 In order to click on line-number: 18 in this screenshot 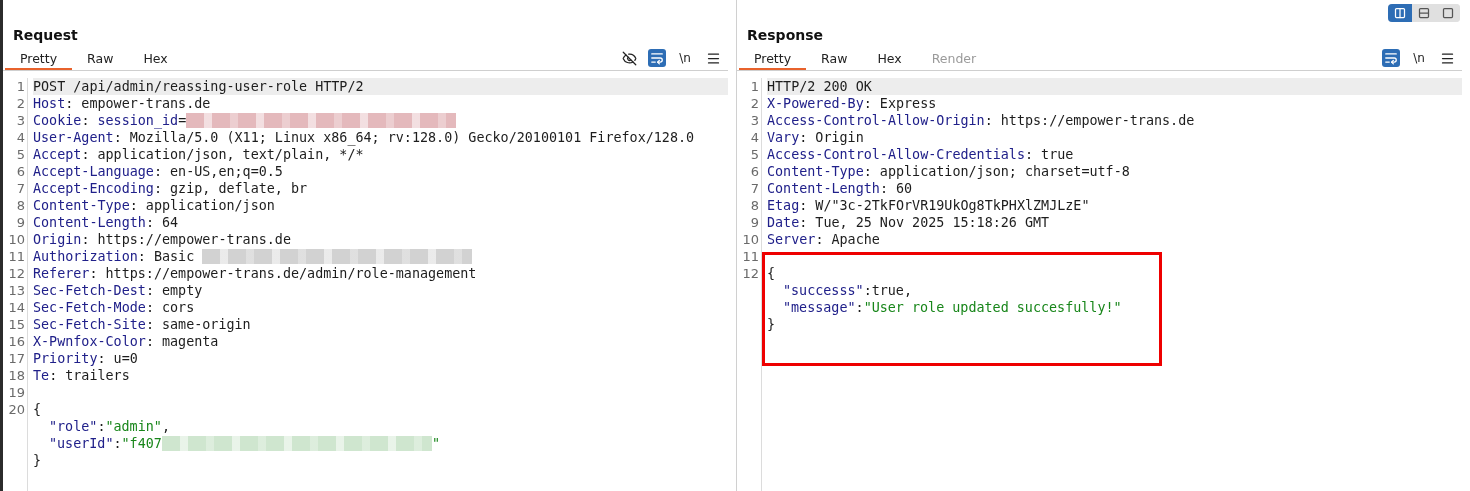, I will do `click(16, 375)`.